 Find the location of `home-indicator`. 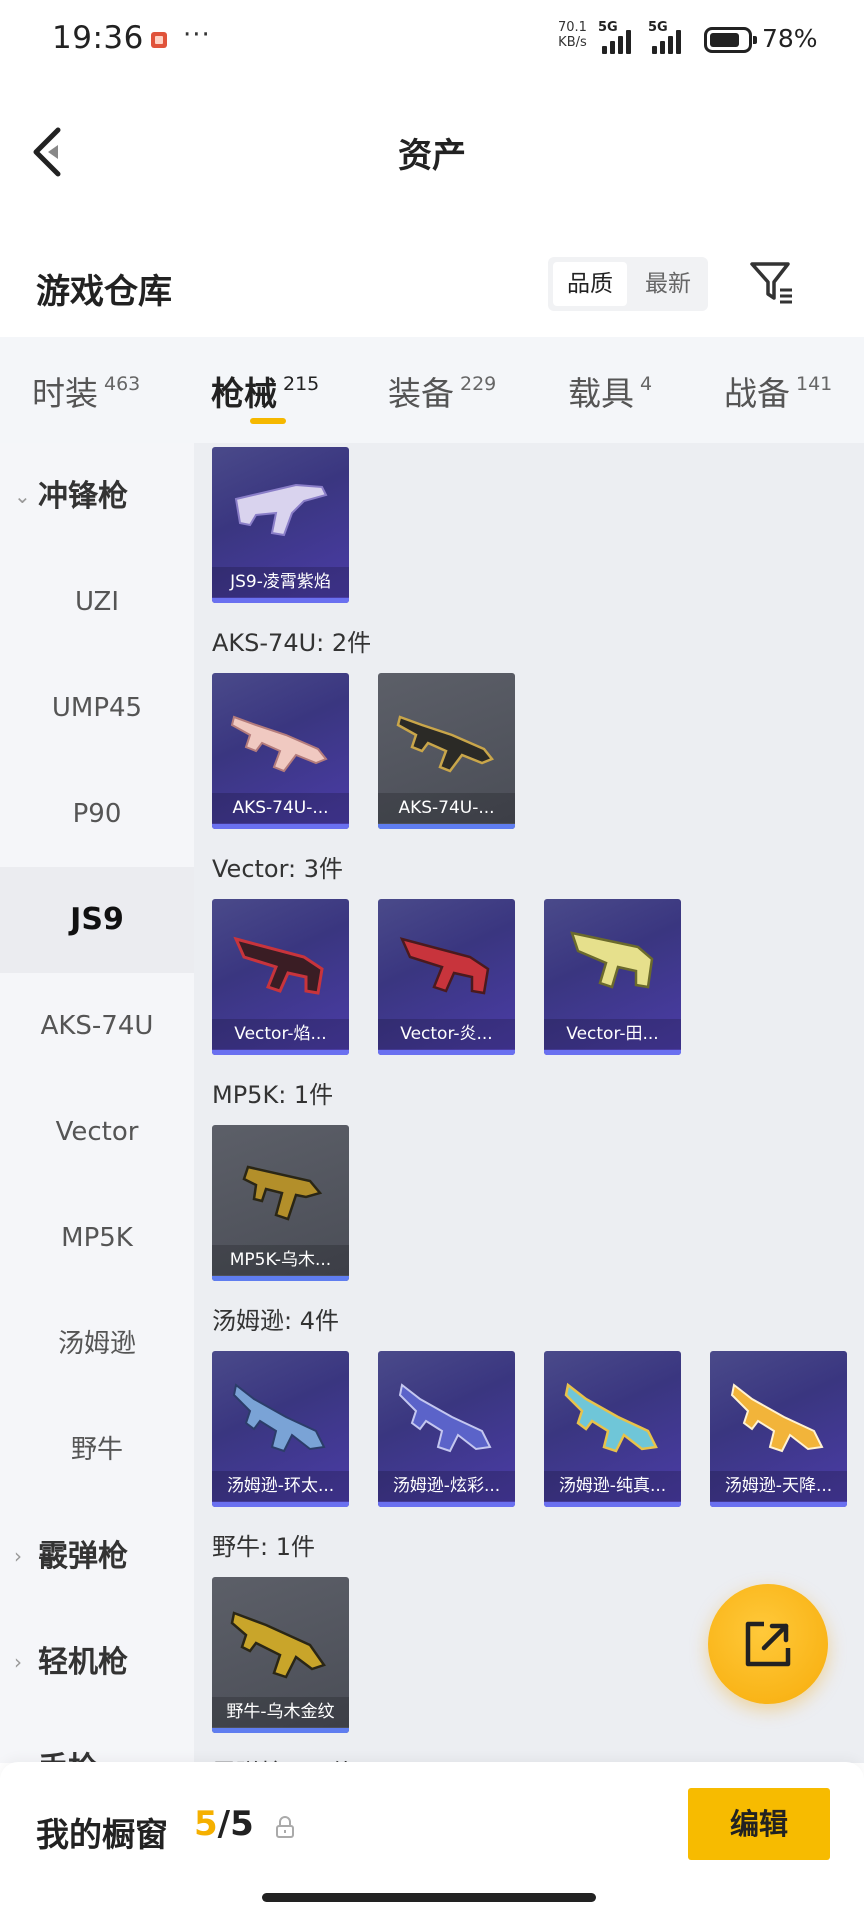

home-indicator is located at coordinates (429, 1897).